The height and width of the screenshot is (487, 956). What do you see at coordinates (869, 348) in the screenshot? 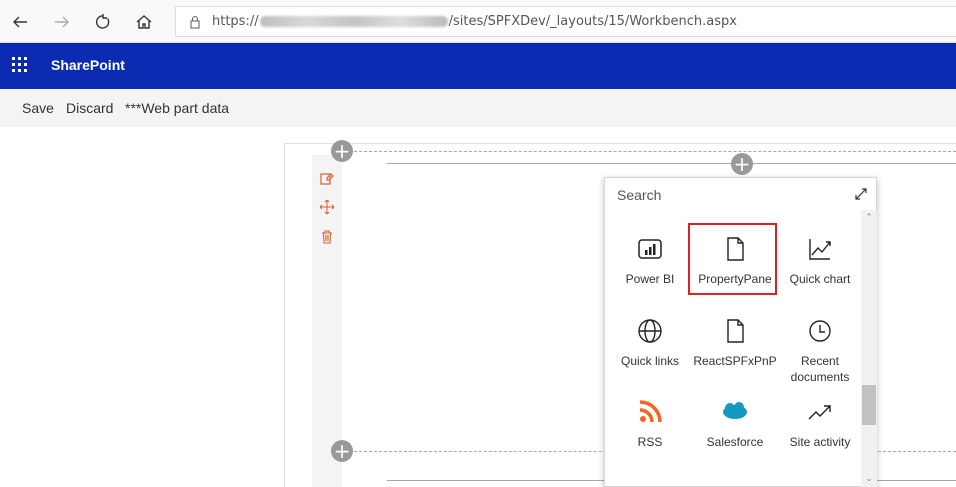
I see `toolbox-scrollbar` at bounding box center [869, 348].